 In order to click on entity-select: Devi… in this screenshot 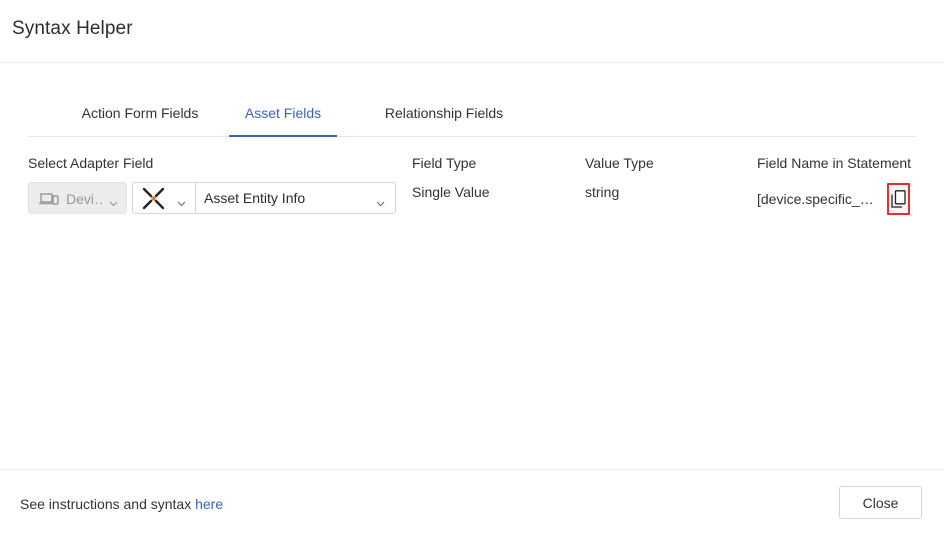, I will do `click(77, 198)`.